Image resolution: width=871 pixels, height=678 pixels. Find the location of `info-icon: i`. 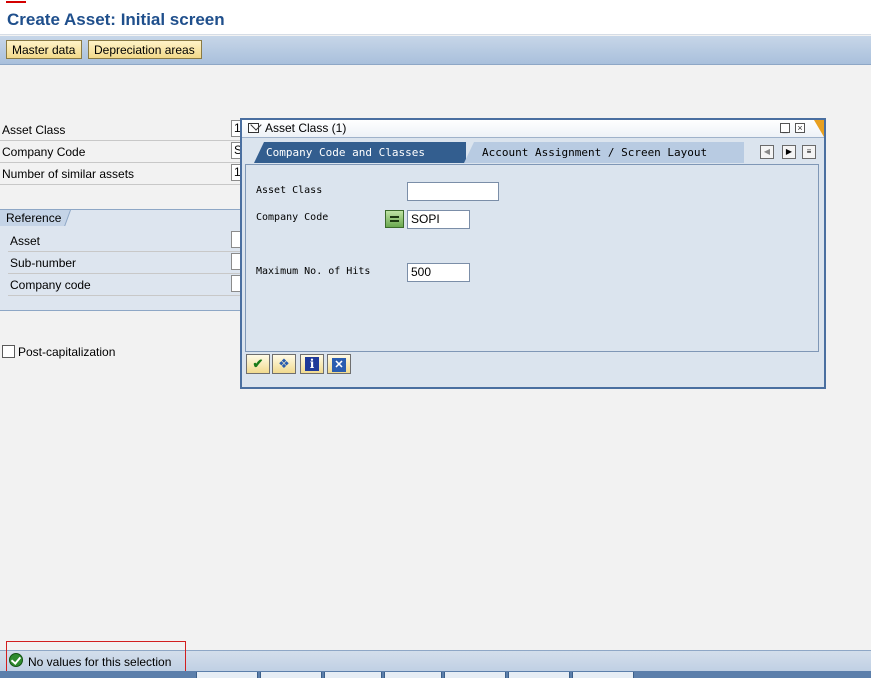

info-icon: i is located at coordinates (312, 364).